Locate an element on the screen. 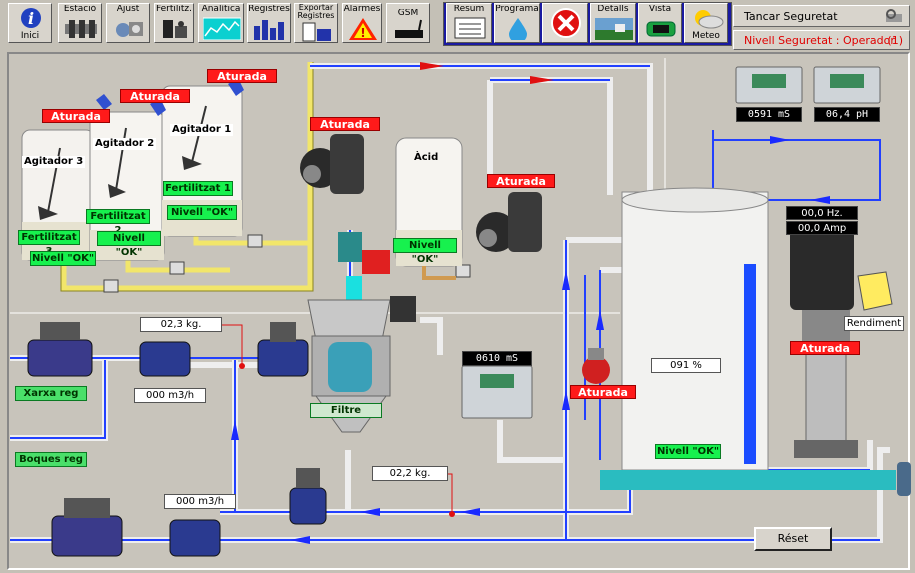 Image resolution: width=915 pixels, height=573 pixels. agitador3-label: Agitador 3 is located at coordinates (54, 162).